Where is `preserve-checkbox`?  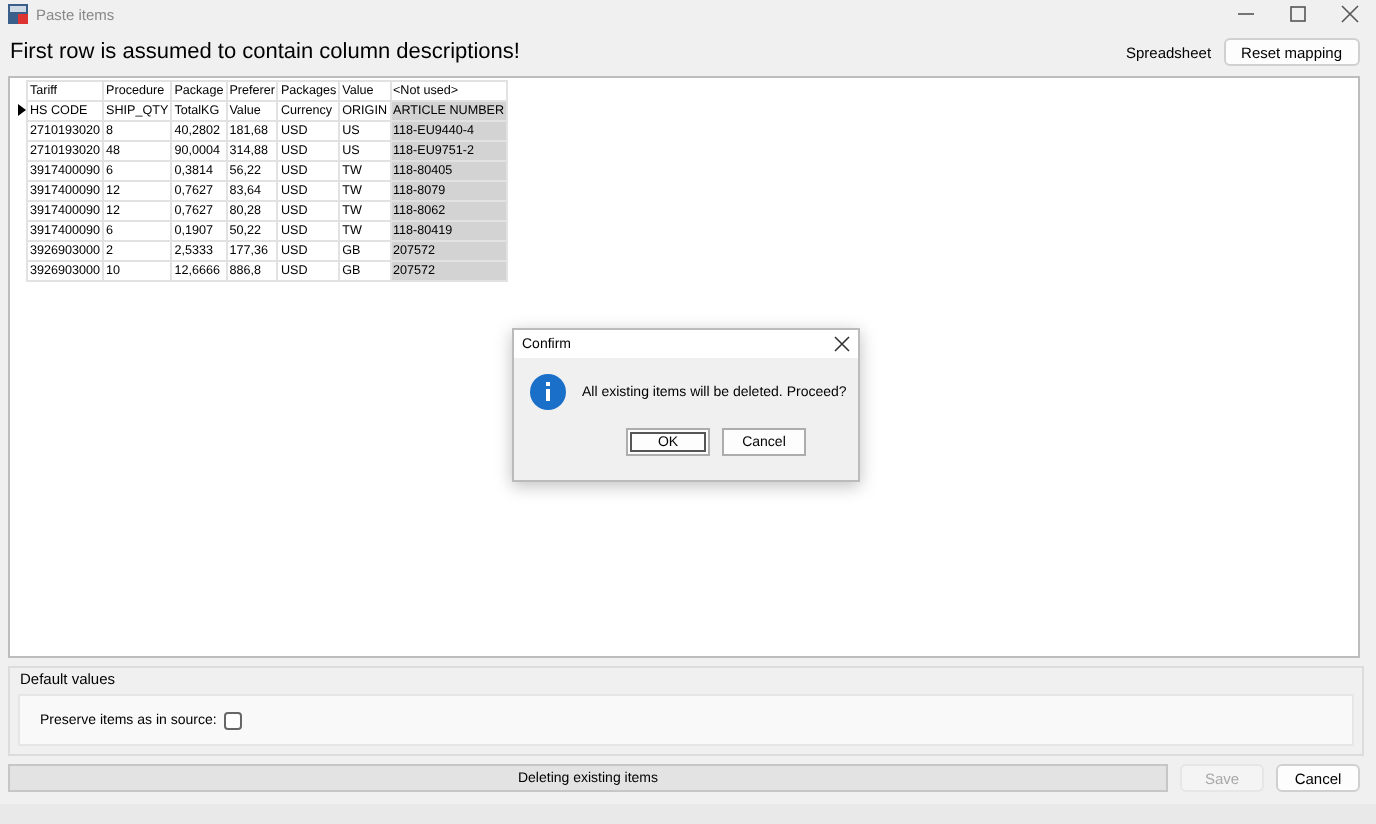 preserve-checkbox is located at coordinates (233, 720).